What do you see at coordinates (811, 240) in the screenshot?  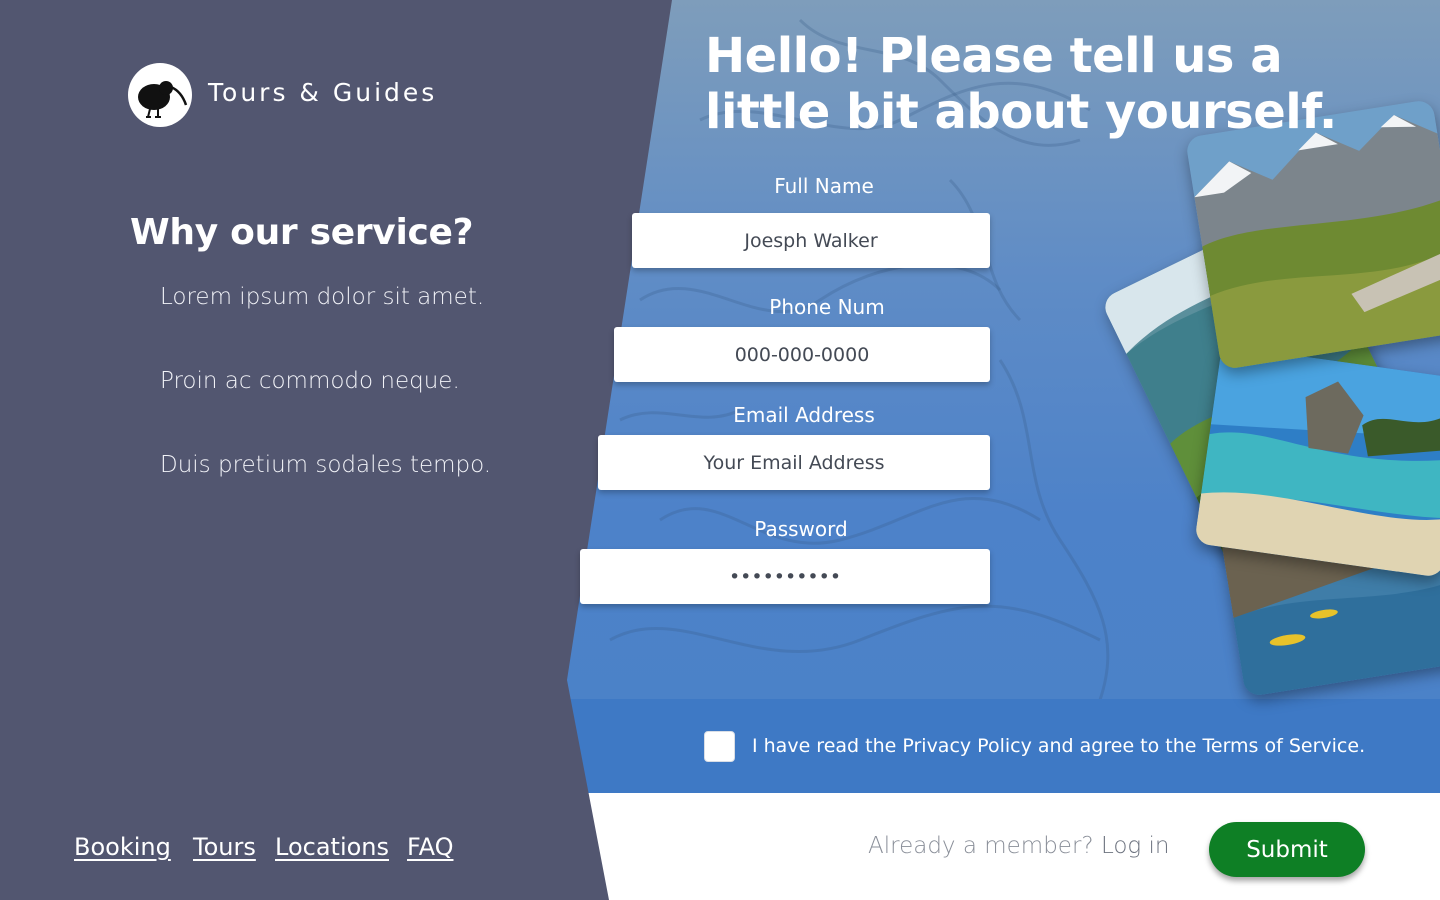 I see `full-name-input` at bounding box center [811, 240].